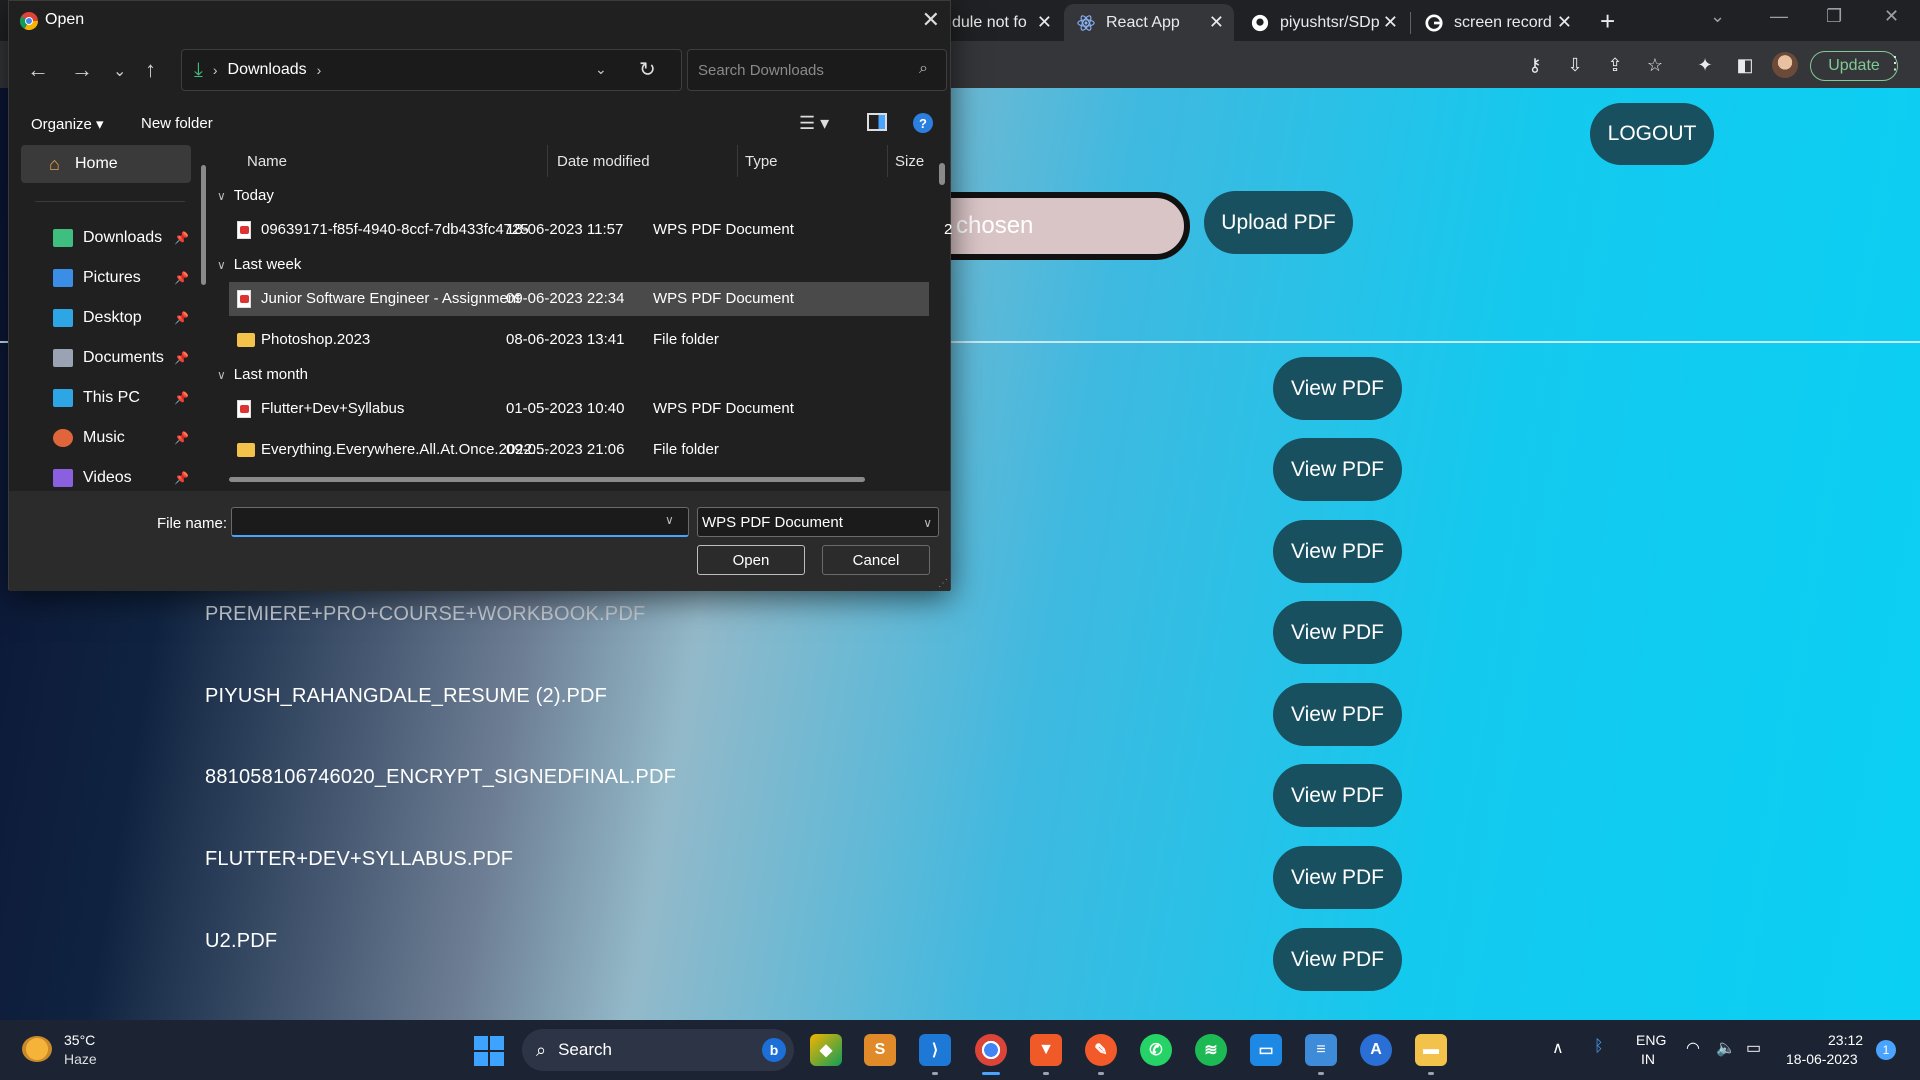 This screenshot has width=1920, height=1080. What do you see at coordinates (991, 1050) in the screenshot?
I see `chrome-icon` at bounding box center [991, 1050].